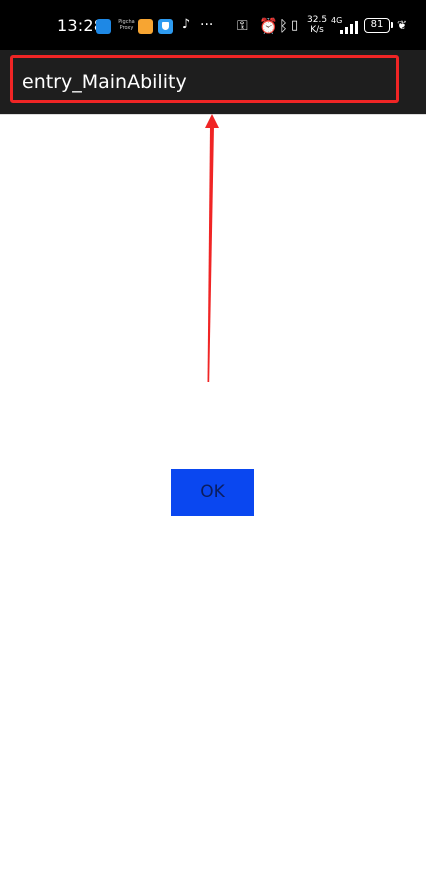  Describe the element at coordinates (210, 254) in the screenshot. I see `arrow-shaft` at that location.